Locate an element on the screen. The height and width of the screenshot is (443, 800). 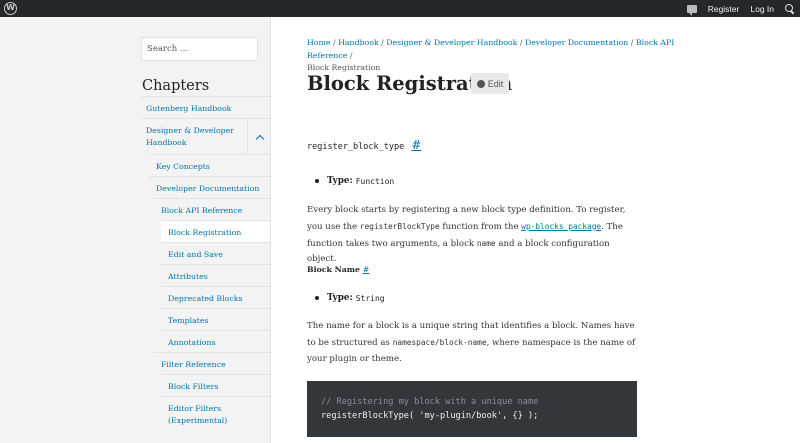
breadcrumb-home: Home is located at coordinates (319, 42).